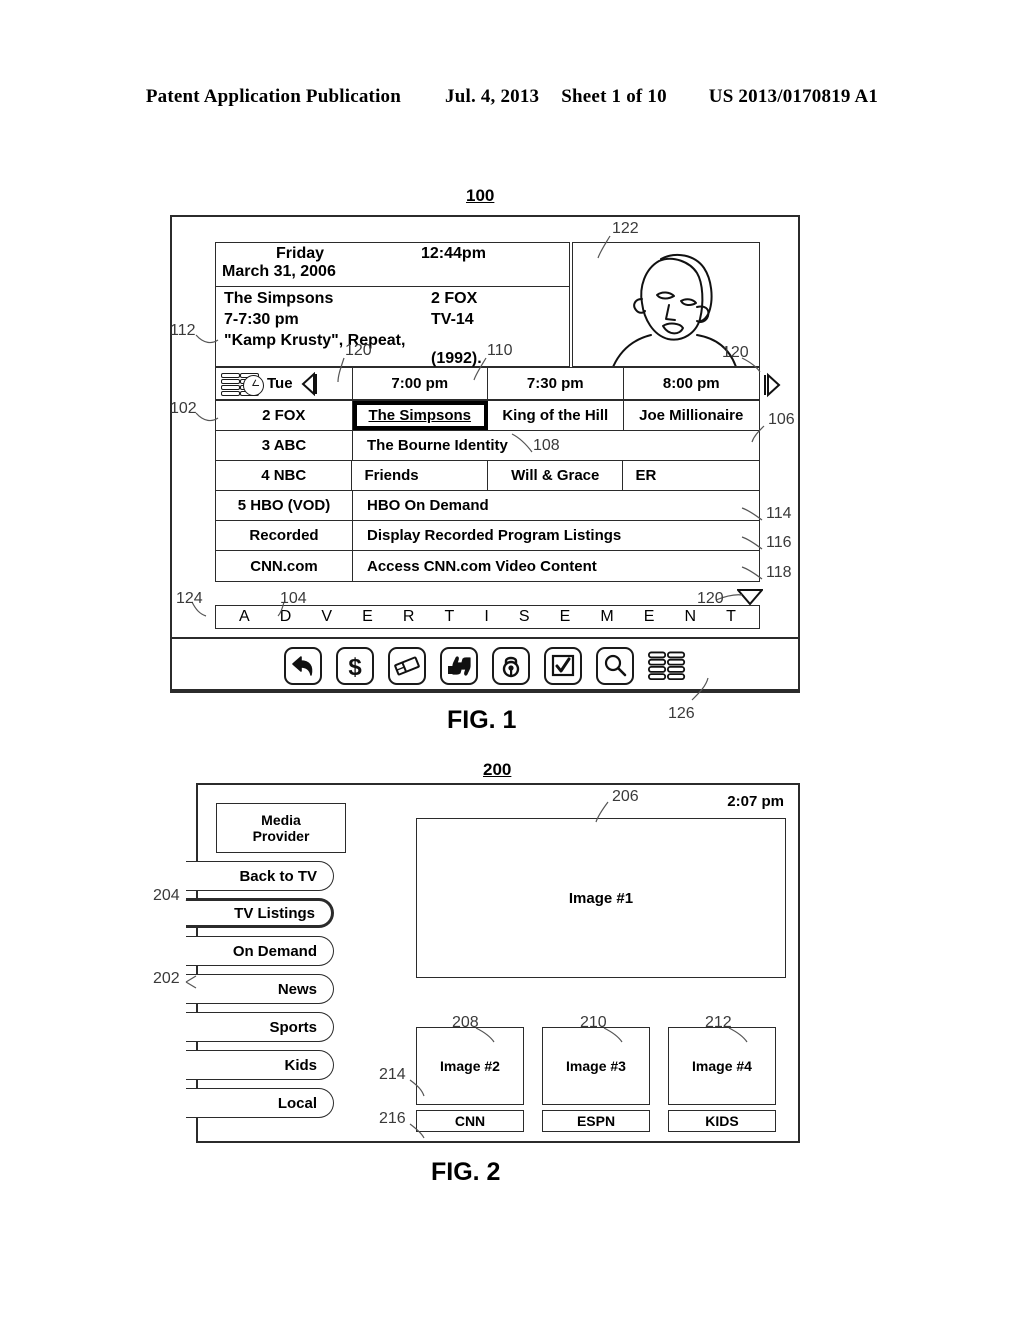 The width and height of the screenshot is (1024, 1320). Describe the element at coordinates (779, 542) in the screenshot. I see `ref-116: 116` at that location.